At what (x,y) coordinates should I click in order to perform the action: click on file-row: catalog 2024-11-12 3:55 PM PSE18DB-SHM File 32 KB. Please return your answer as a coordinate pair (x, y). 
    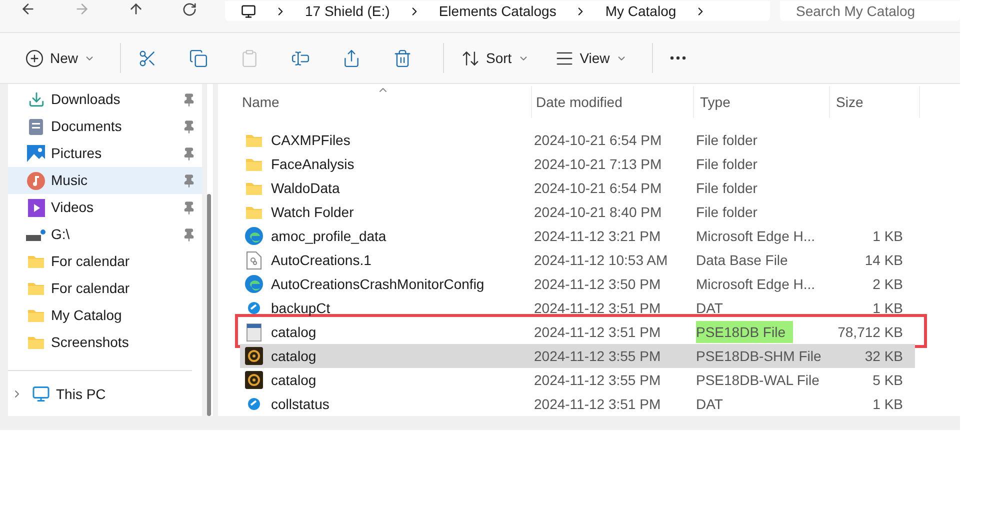
    Looking at the image, I should click on (577, 356).